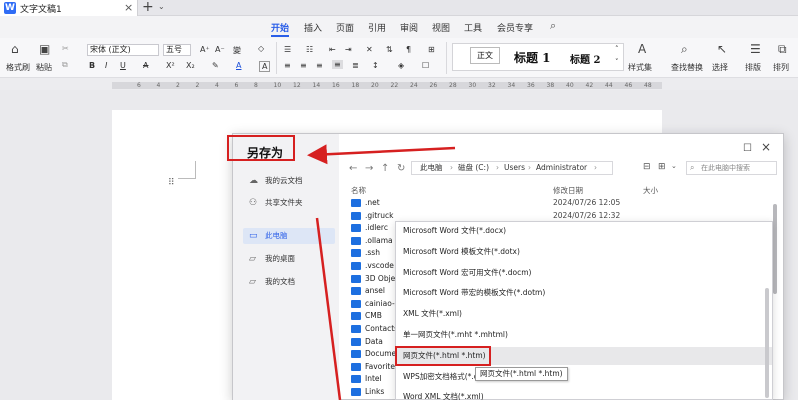 This screenshot has width=798, height=400. What do you see at coordinates (584, 293) in the screenshot?
I see `file-type-option: Microsoft Word 带宏的模板文件(*.dotm)` at bounding box center [584, 293].